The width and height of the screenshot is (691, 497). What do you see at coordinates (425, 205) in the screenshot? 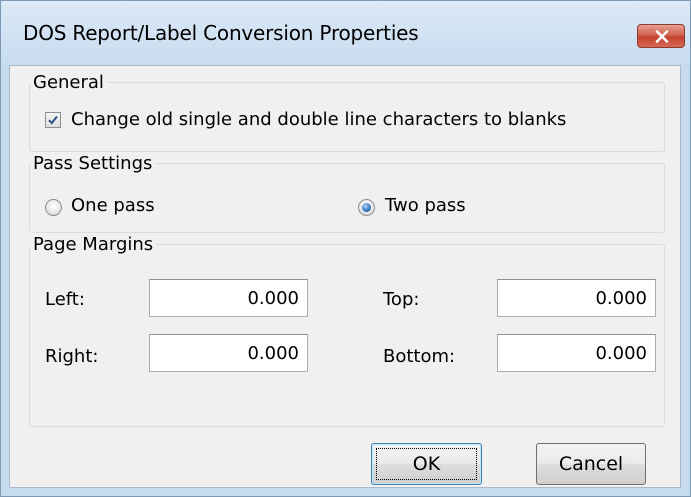
I see `two-pass-label: Two pass` at bounding box center [425, 205].